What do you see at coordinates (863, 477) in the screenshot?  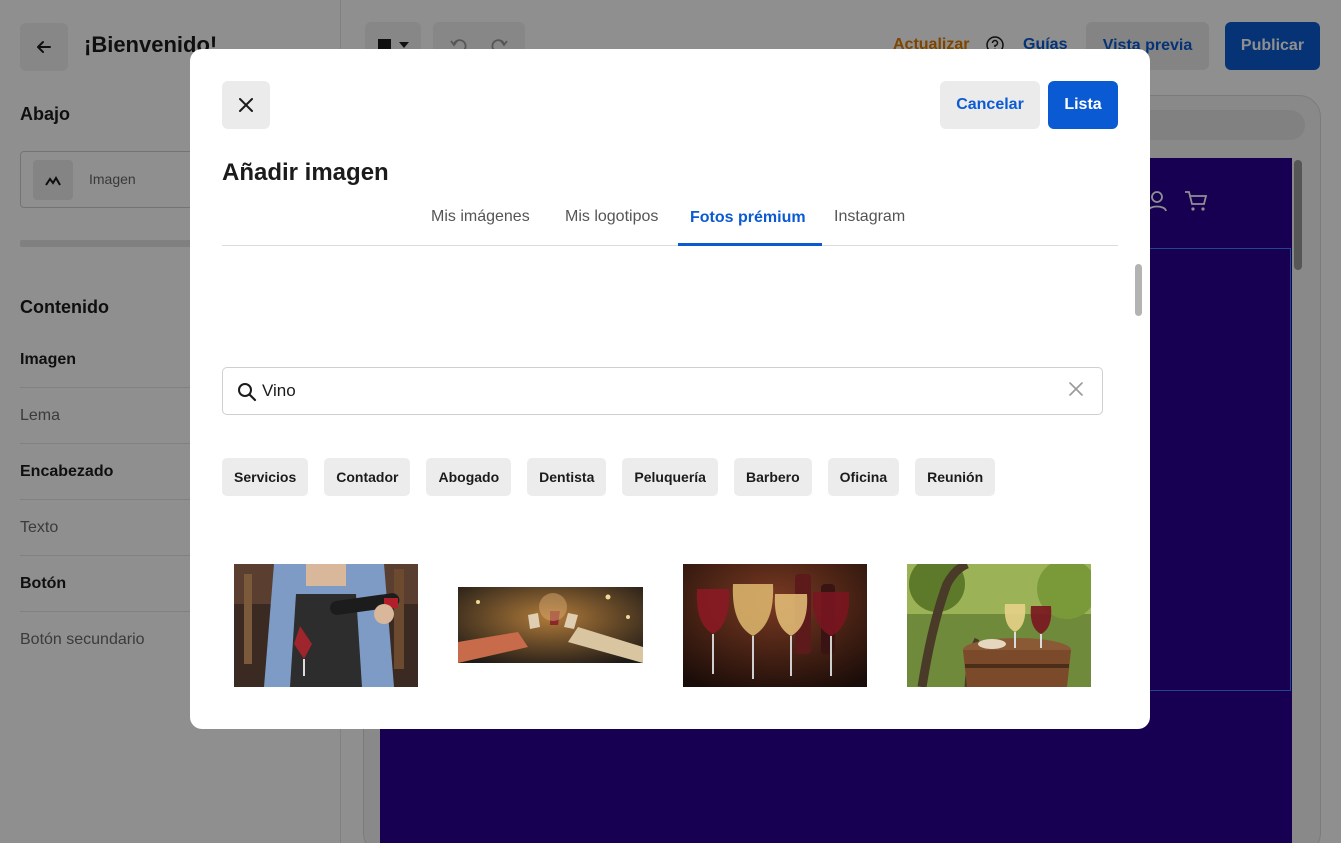 I see `chip-office: Oficina` at bounding box center [863, 477].